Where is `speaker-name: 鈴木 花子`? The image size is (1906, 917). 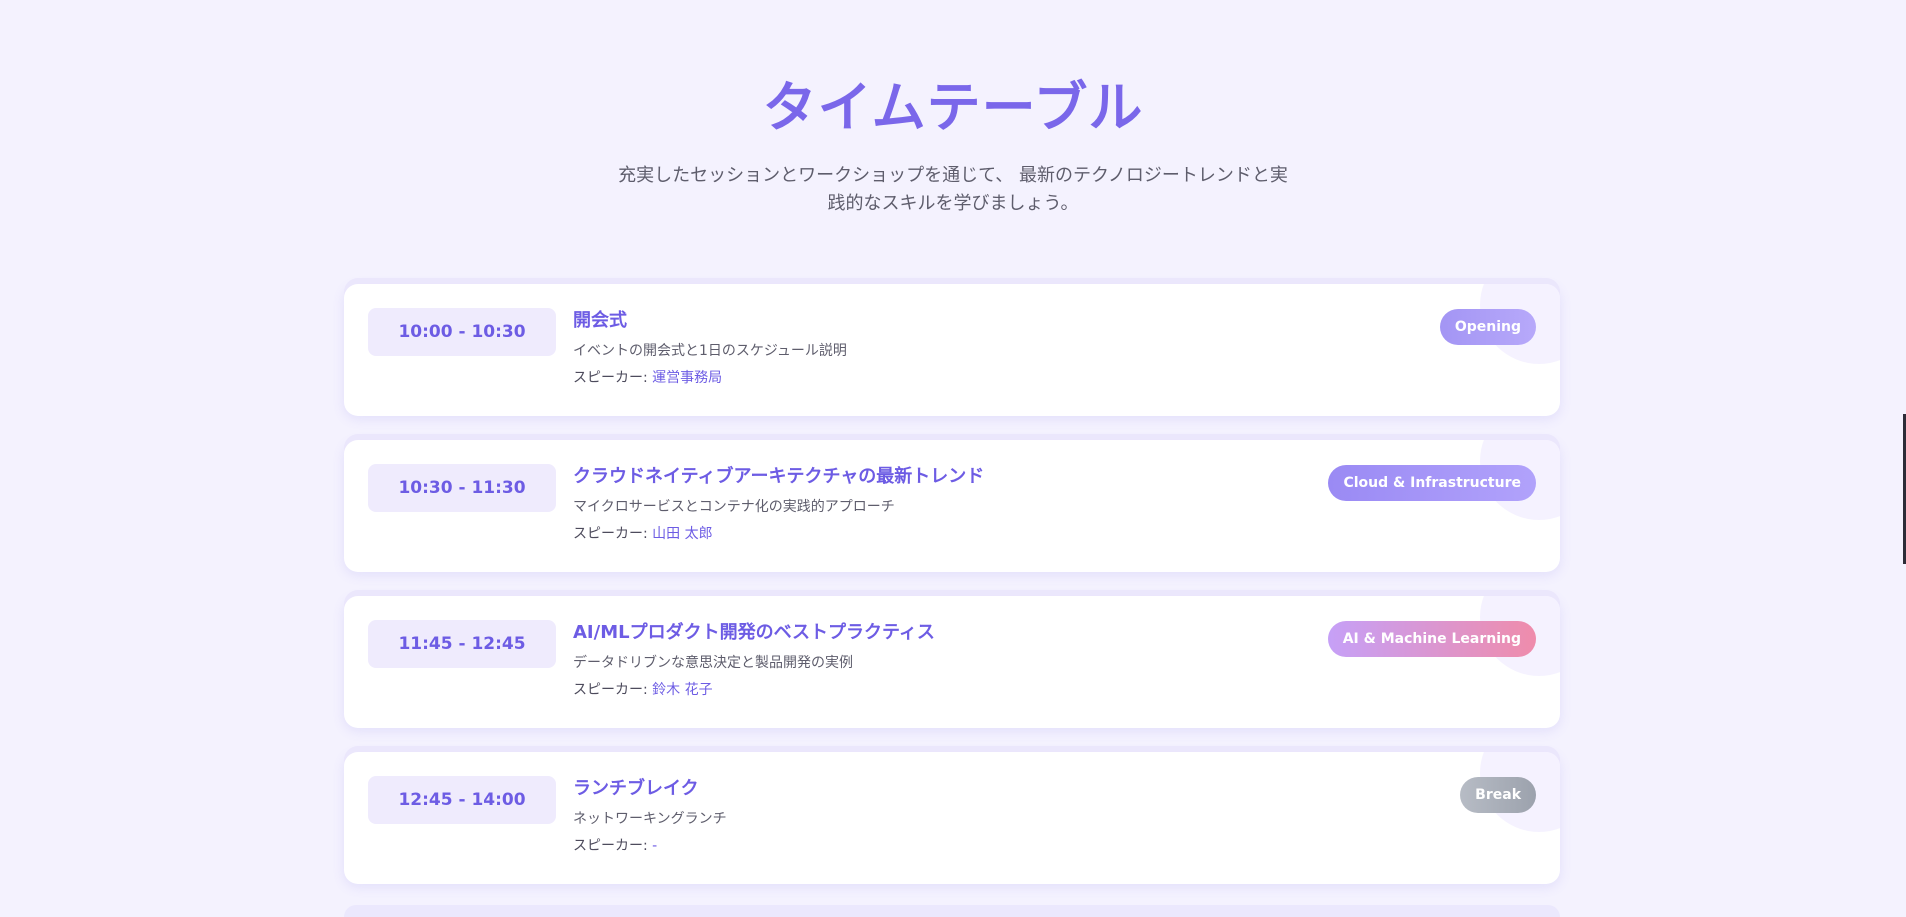 speaker-name: 鈴木 花子 is located at coordinates (682, 690).